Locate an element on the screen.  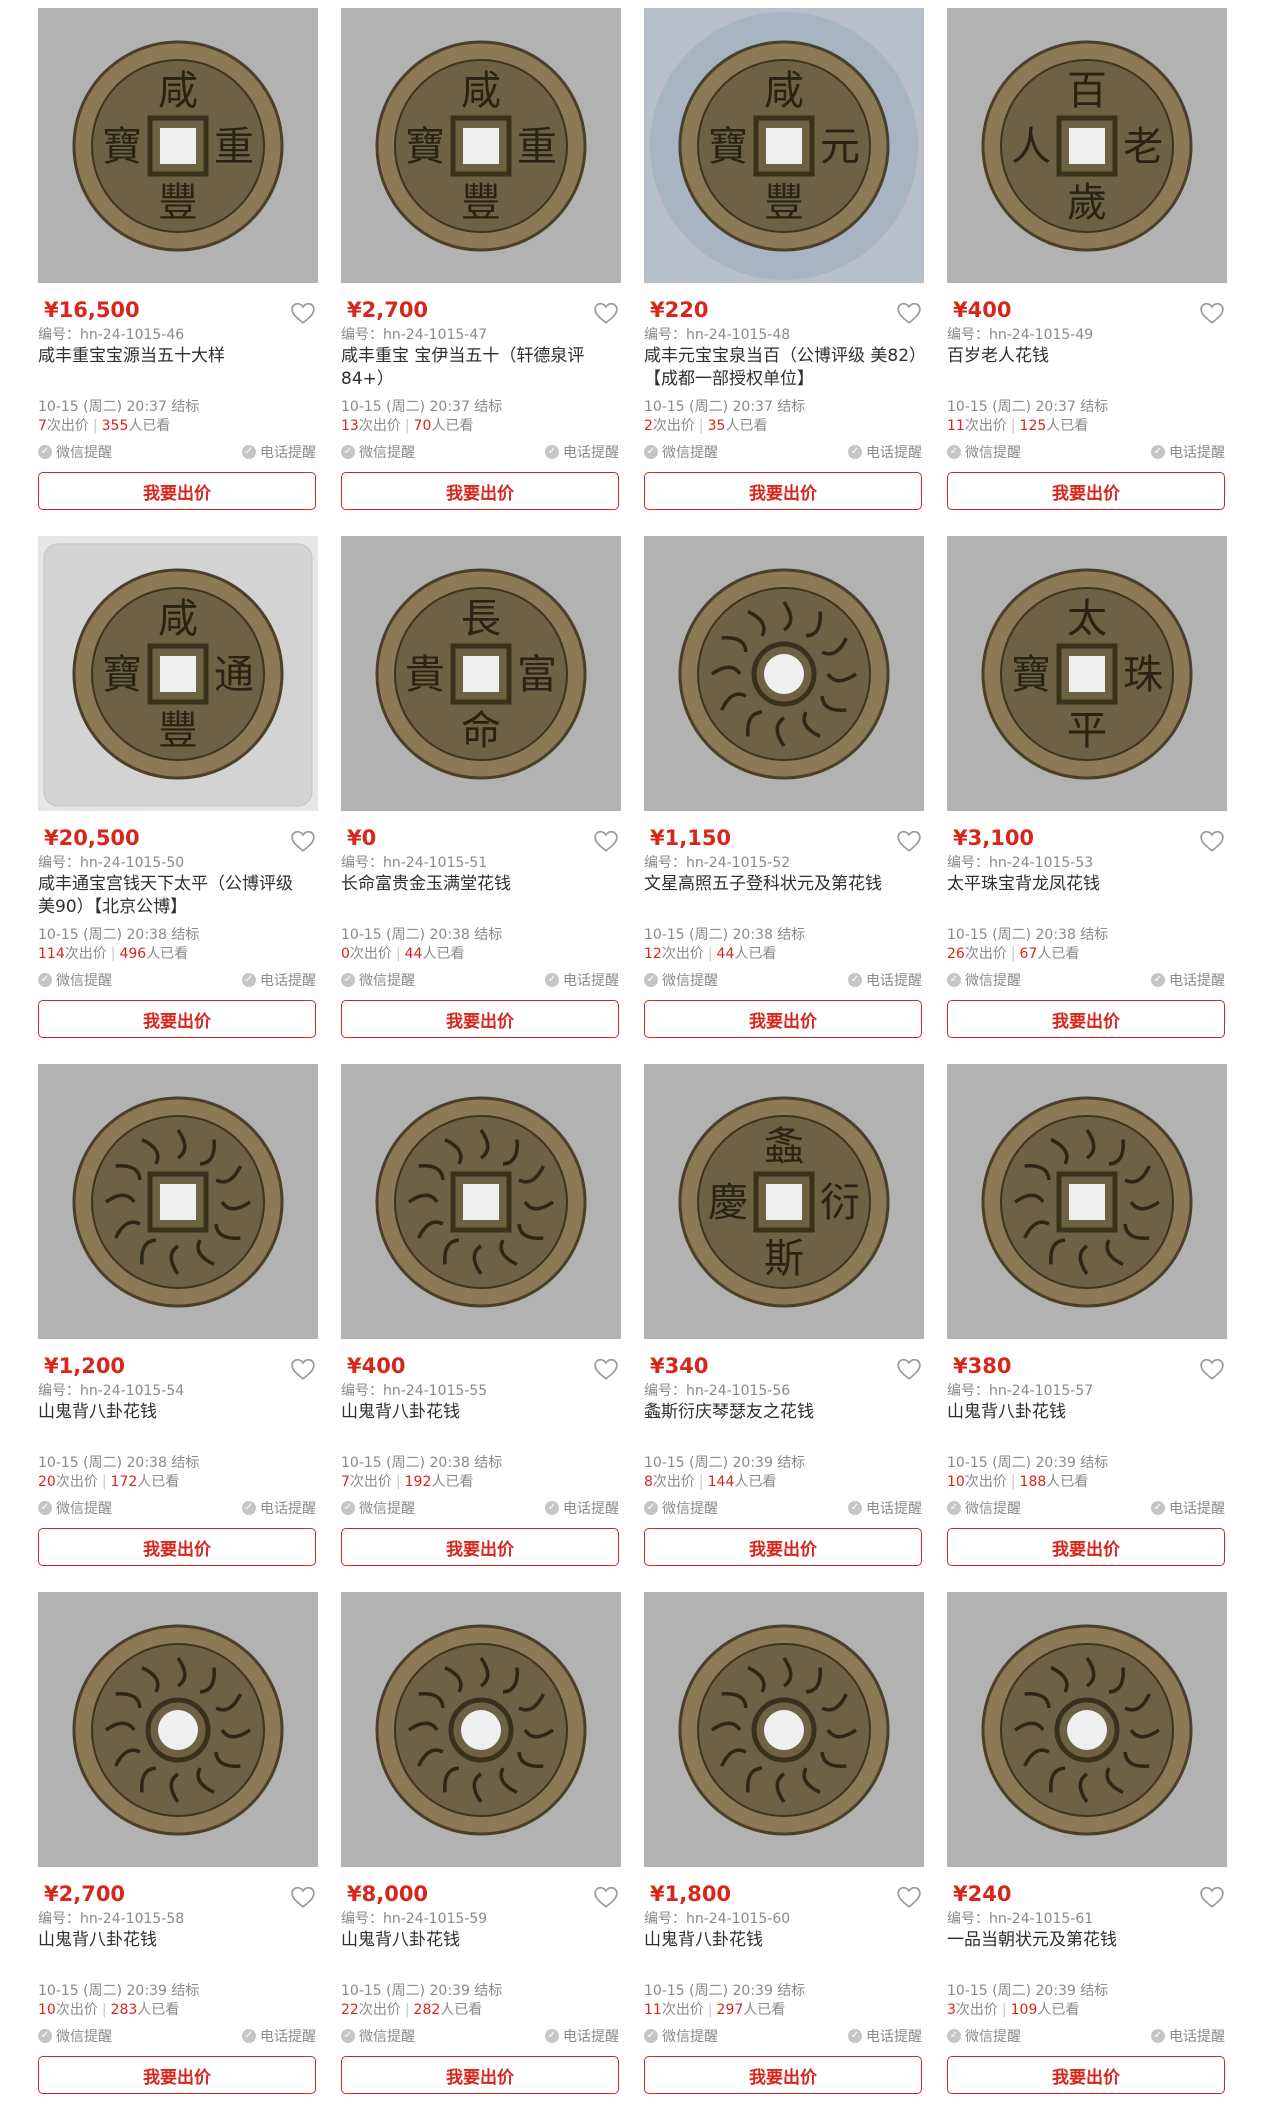
item-title: 长命富贵金玉满堂花钱 is located at coordinates (478, 884).